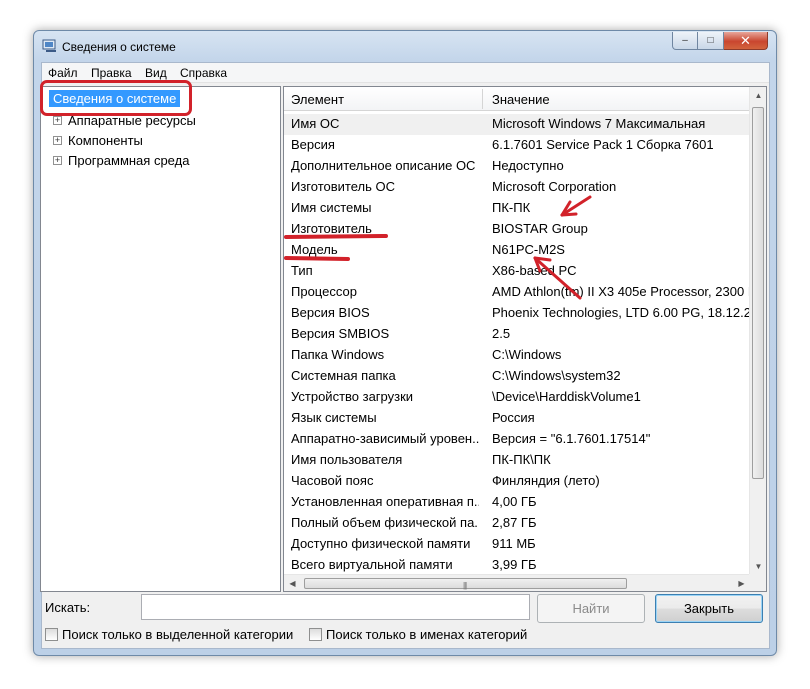 The width and height of the screenshot is (810, 689). I want to click on scroll-left-icon: ◀, so click(292, 583).